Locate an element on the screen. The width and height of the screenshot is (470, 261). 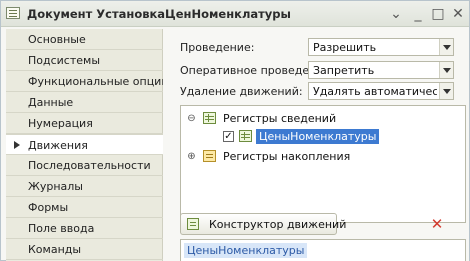
sidebar-item-commands: Команды is located at coordinates (84, 249).